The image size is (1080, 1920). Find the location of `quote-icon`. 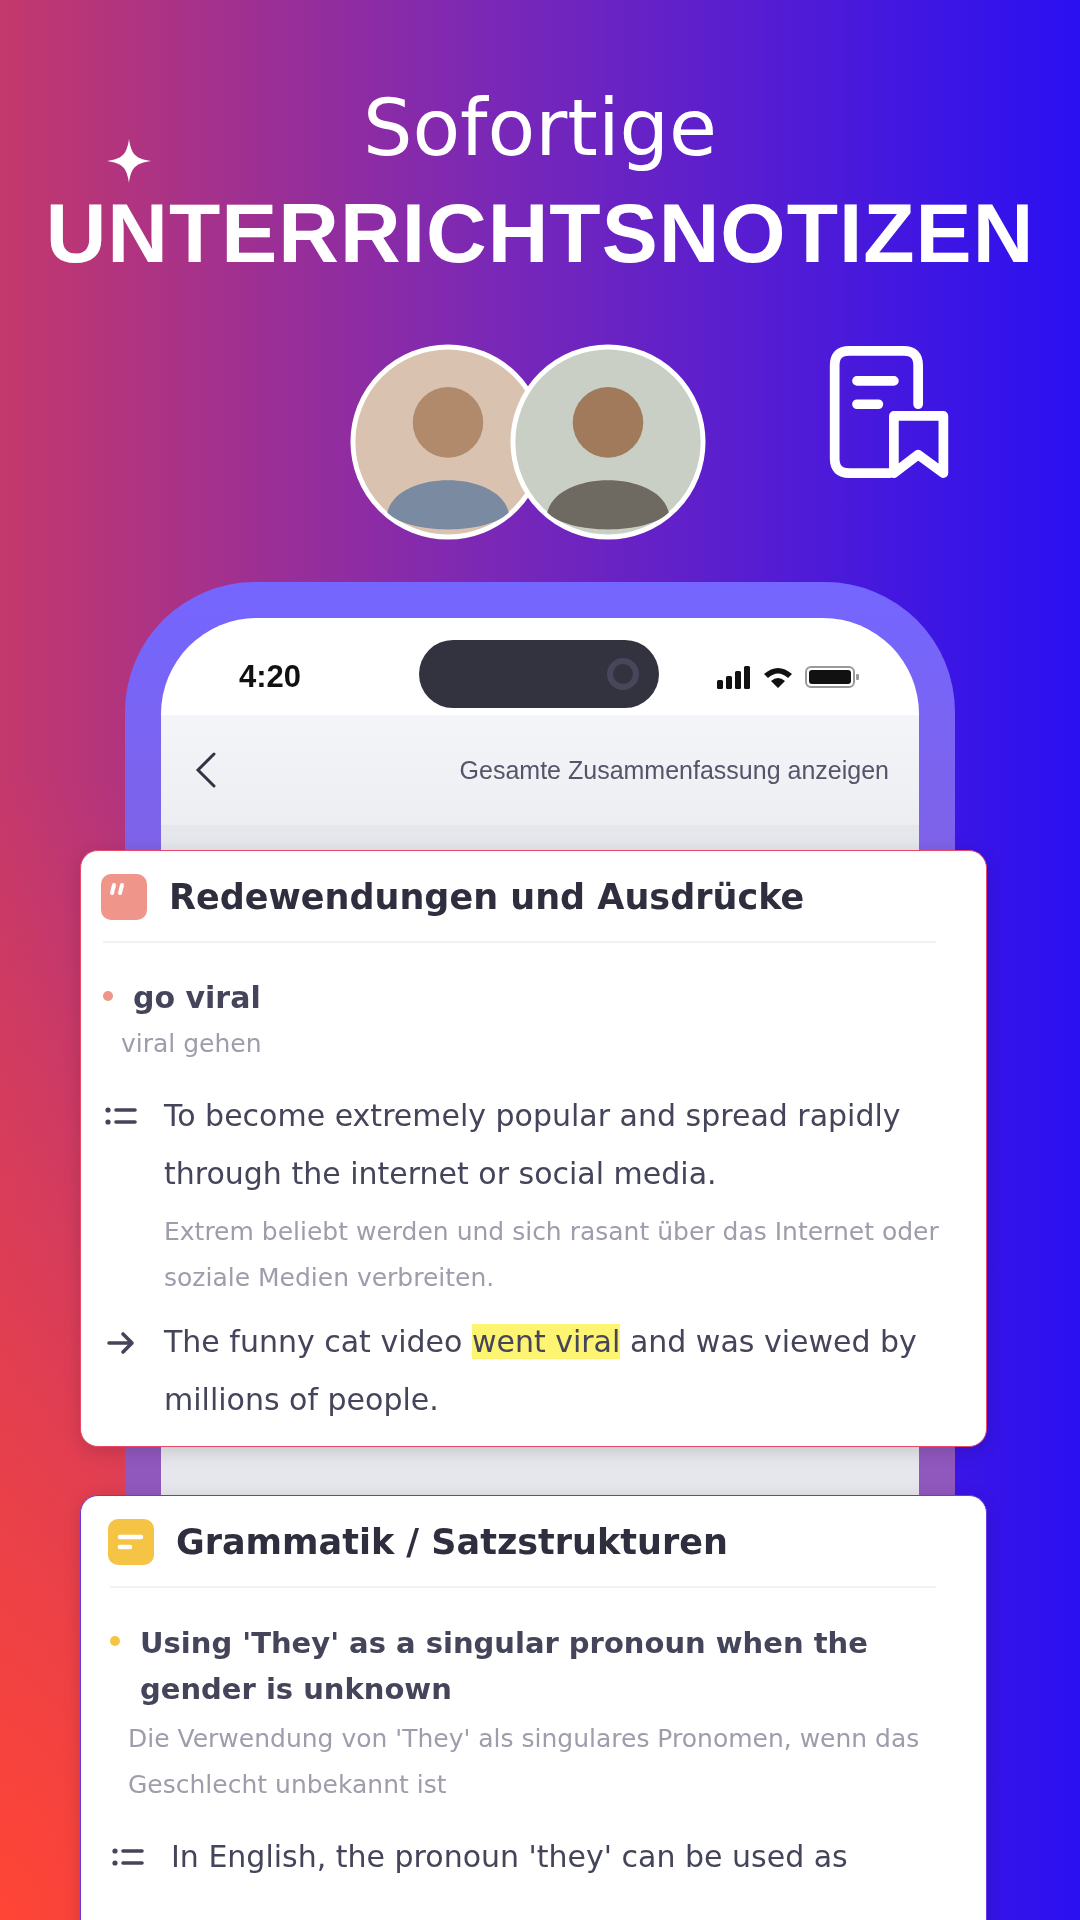

quote-icon is located at coordinates (124, 897).